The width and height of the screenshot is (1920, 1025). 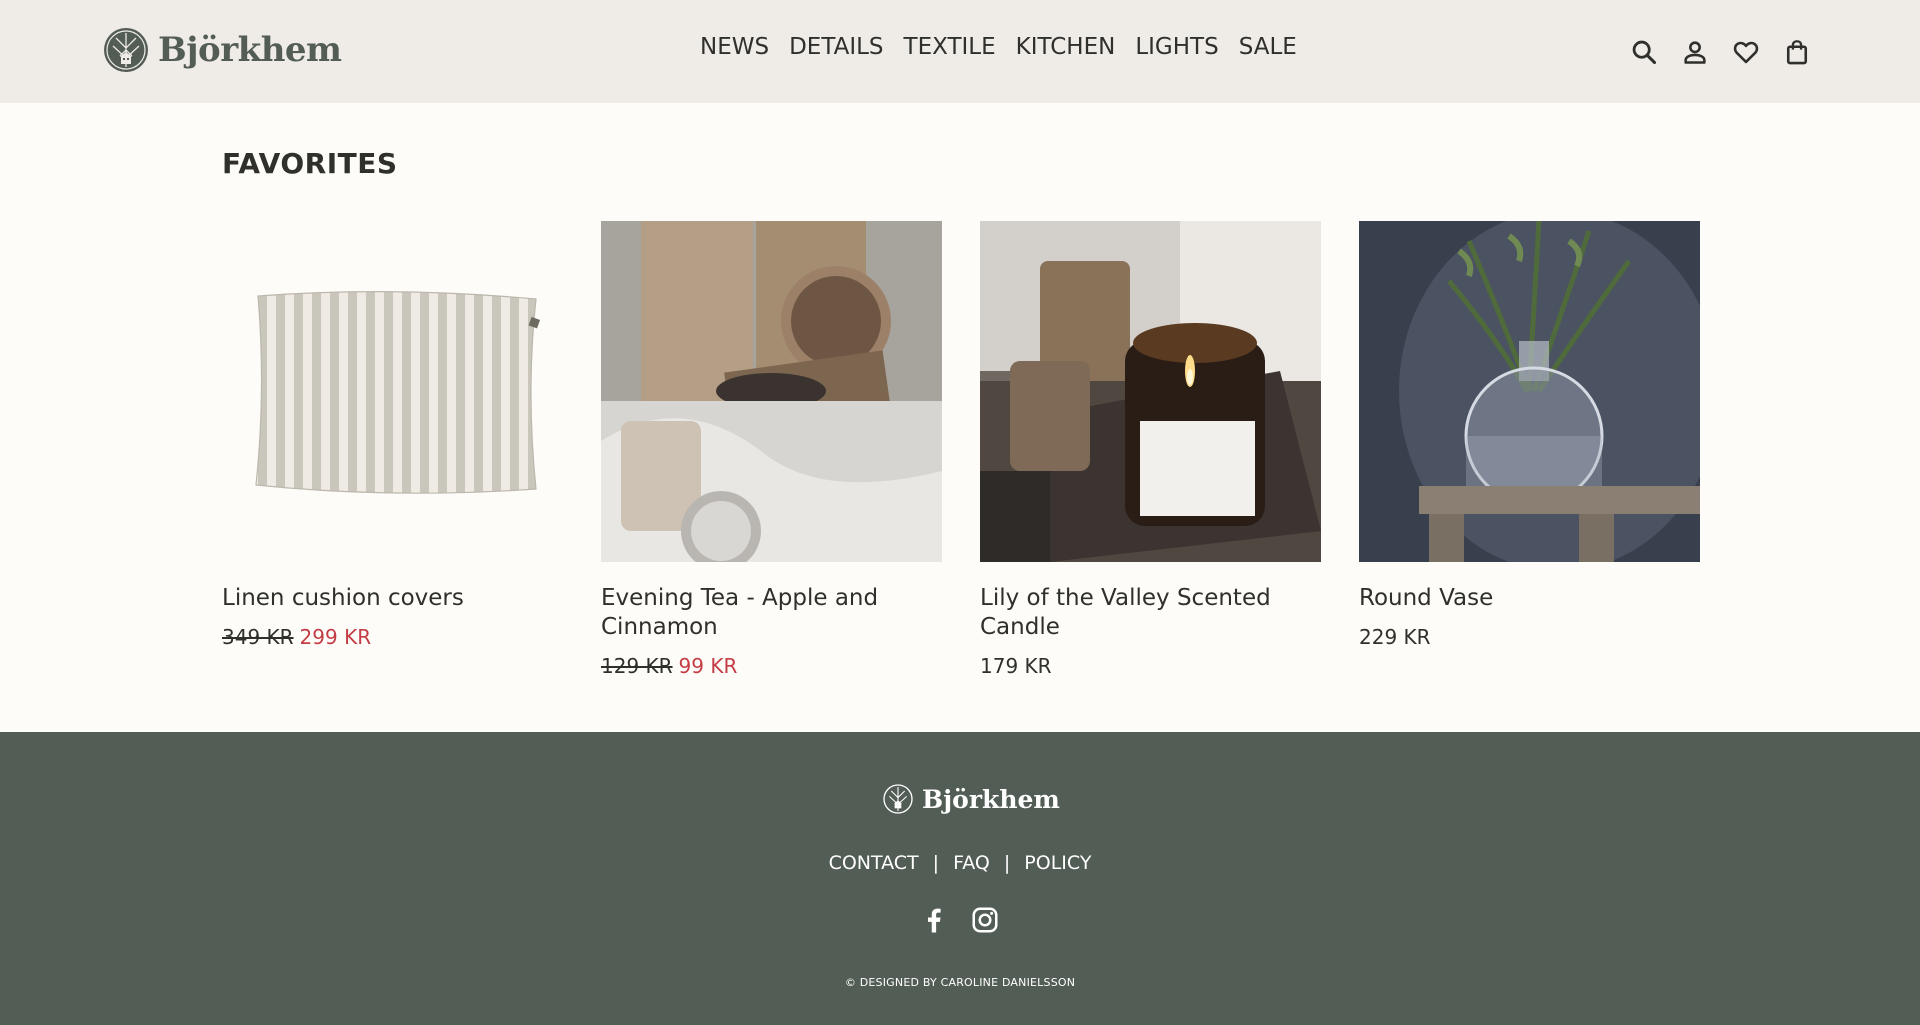 What do you see at coordinates (250, 50) in the screenshot?
I see `brand-name: Björkhem` at bounding box center [250, 50].